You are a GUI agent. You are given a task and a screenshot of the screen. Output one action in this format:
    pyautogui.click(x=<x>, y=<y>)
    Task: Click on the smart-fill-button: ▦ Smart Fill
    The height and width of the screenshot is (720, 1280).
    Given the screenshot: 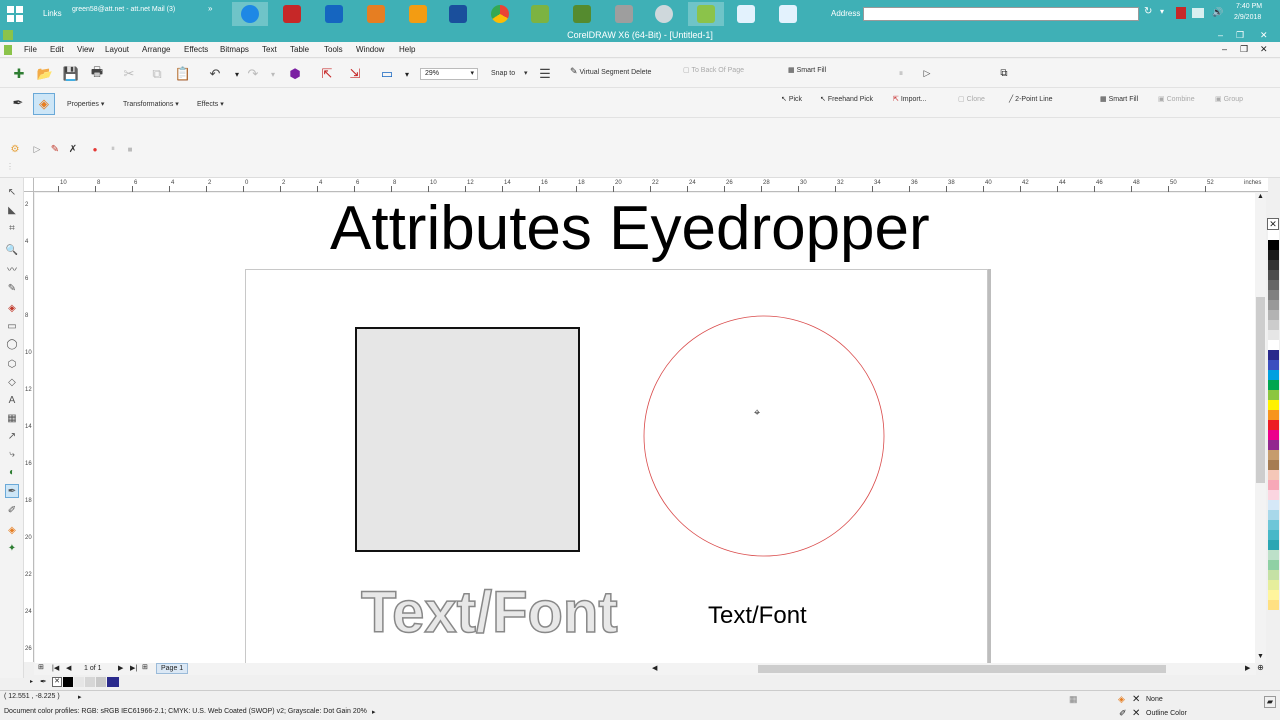 What is the action you would take?
    pyautogui.click(x=807, y=70)
    